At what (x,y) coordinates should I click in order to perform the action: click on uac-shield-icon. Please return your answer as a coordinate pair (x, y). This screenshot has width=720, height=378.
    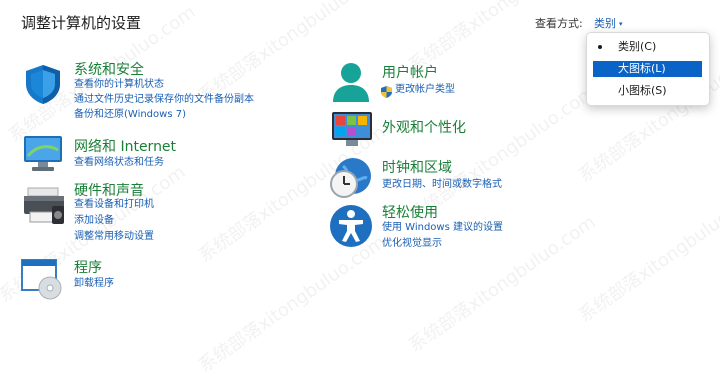
    Looking at the image, I should click on (386, 92).